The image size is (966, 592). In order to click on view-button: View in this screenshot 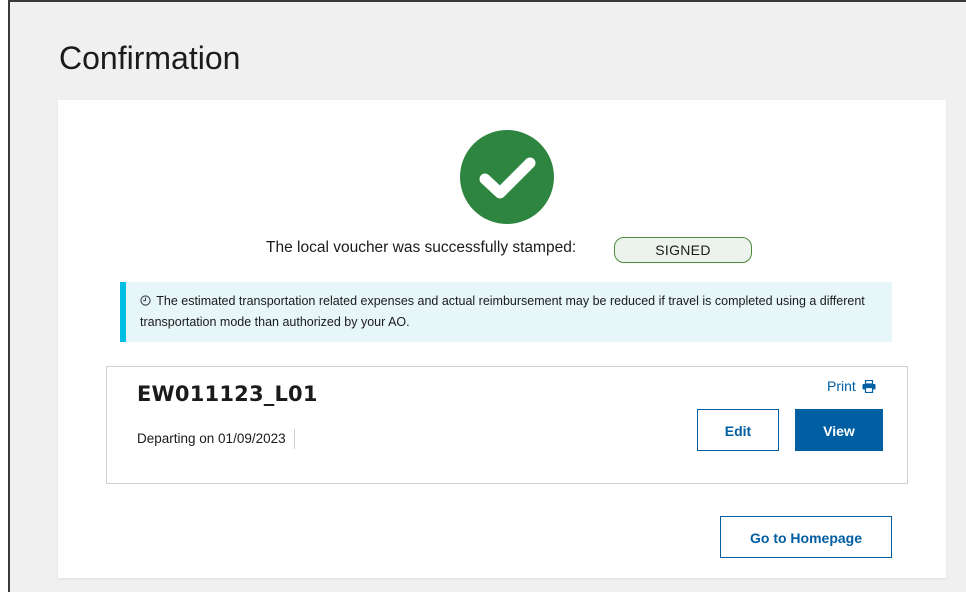, I will do `click(839, 430)`.